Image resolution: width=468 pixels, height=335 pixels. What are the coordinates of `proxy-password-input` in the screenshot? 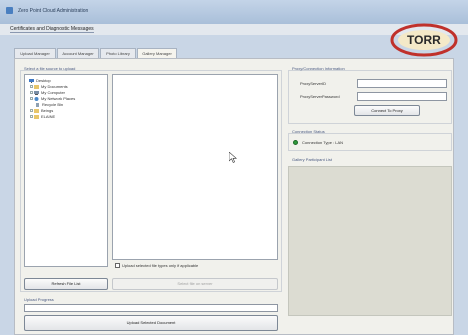 It's located at (402, 96).